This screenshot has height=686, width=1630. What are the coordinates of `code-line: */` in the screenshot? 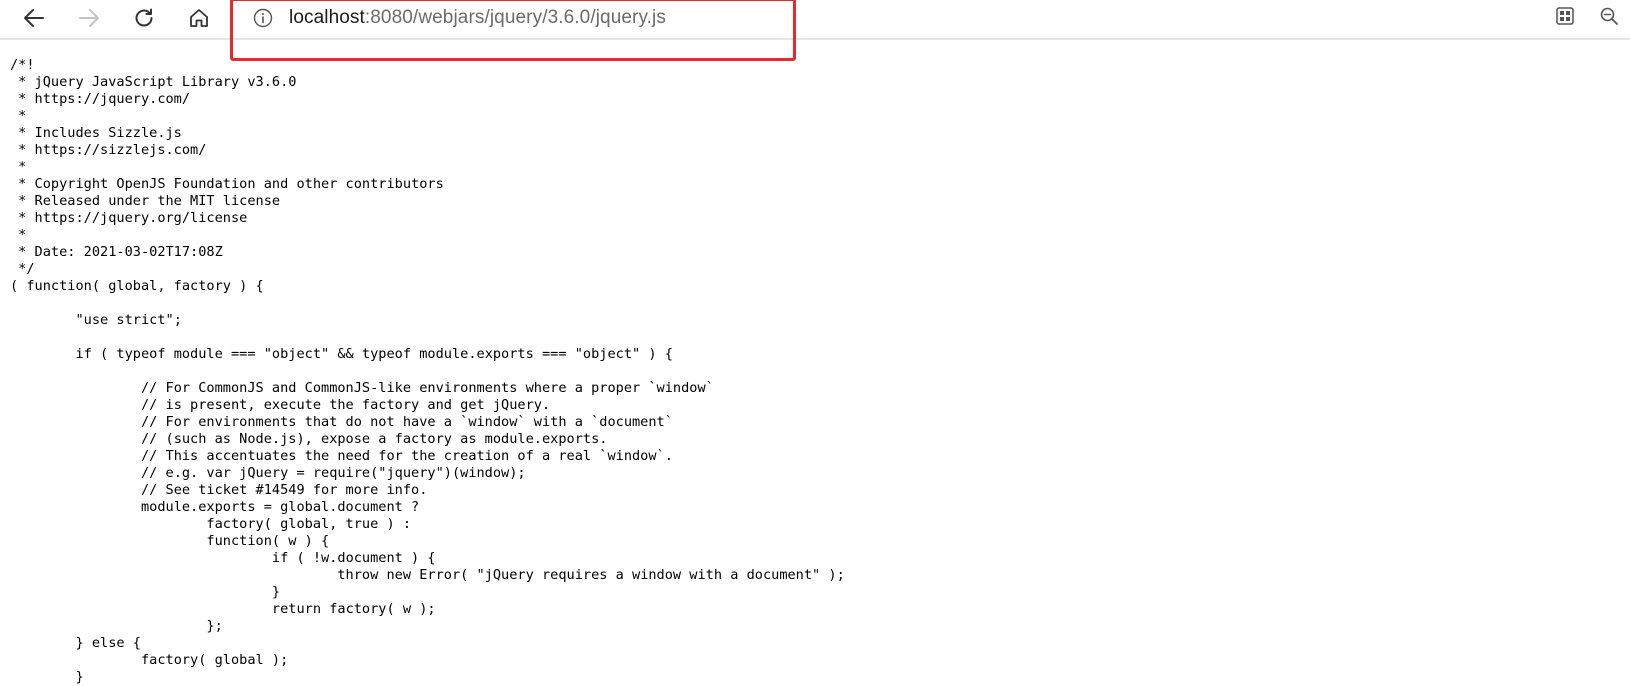 It's located at (22, 269).